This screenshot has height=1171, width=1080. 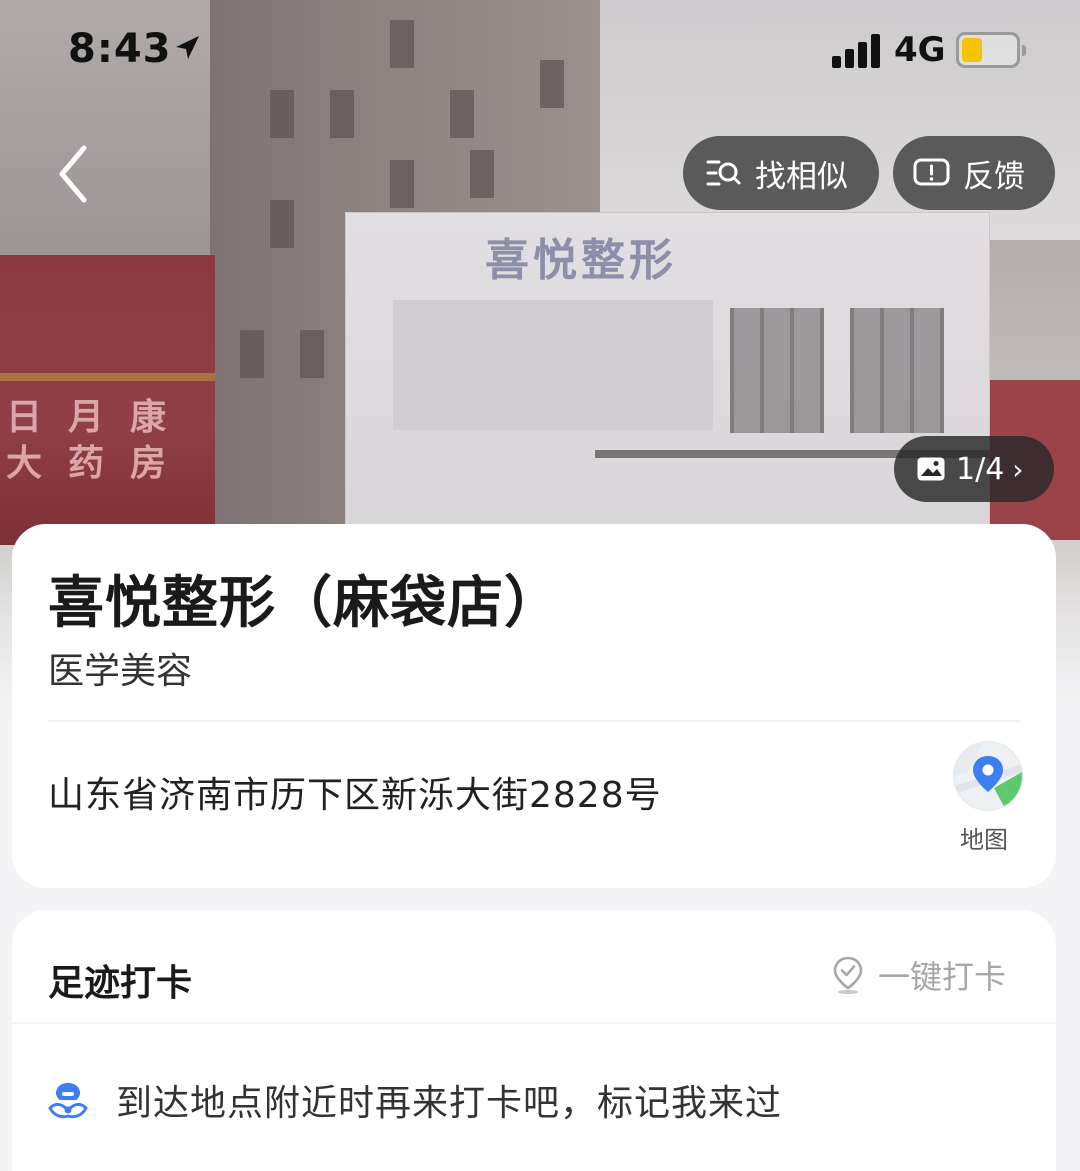 I want to click on photo-gallery-button: 1/4 ›, so click(x=974, y=469).